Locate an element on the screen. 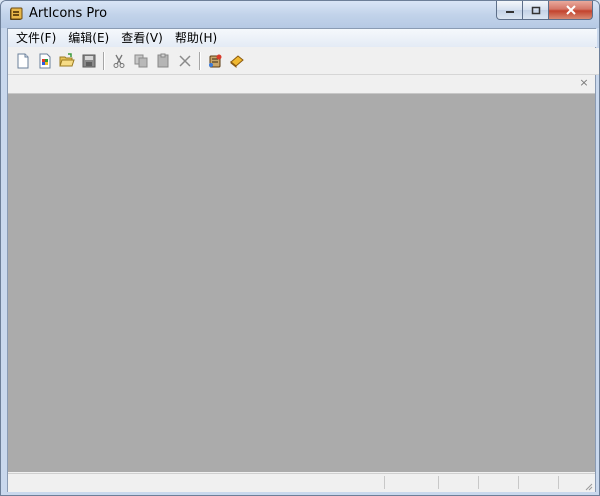  cut-icon is located at coordinates (119, 61).